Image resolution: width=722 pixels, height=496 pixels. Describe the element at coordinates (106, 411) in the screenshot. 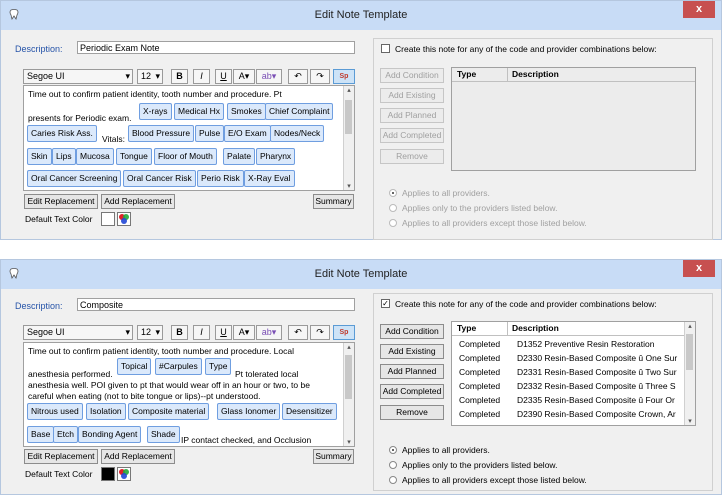

I see `replacement-chip: Isolation` at that location.